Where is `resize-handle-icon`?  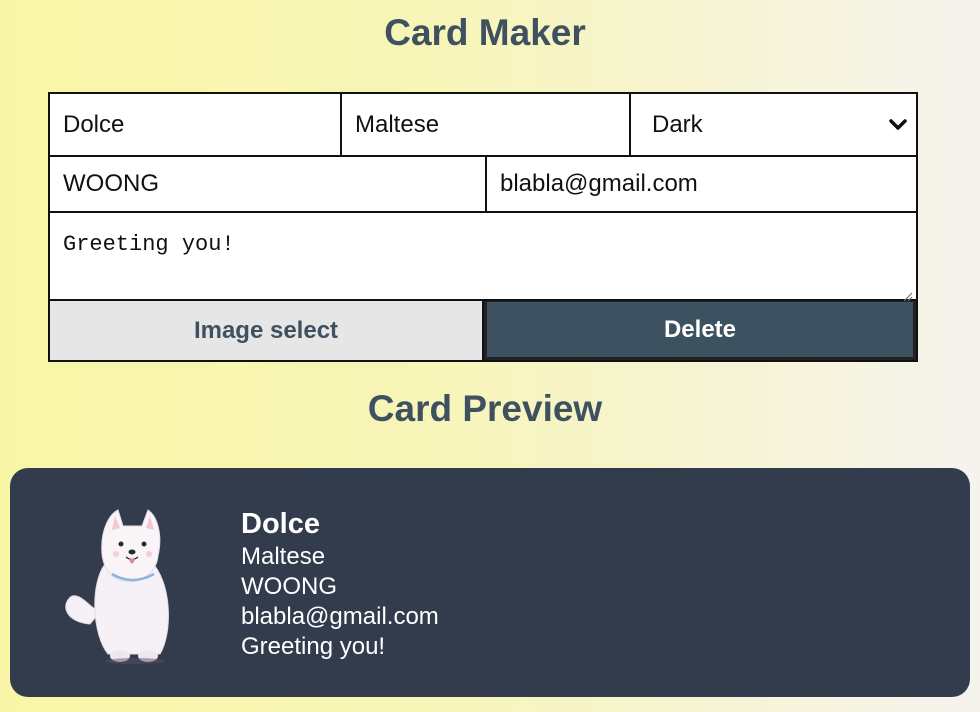
resize-handle-icon is located at coordinates (907, 293).